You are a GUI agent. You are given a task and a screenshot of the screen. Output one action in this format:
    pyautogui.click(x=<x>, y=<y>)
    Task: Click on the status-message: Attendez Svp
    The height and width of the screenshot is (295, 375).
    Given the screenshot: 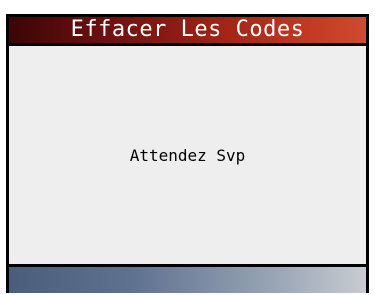 What is the action you would take?
    pyautogui.click(x=187, y=155)
    